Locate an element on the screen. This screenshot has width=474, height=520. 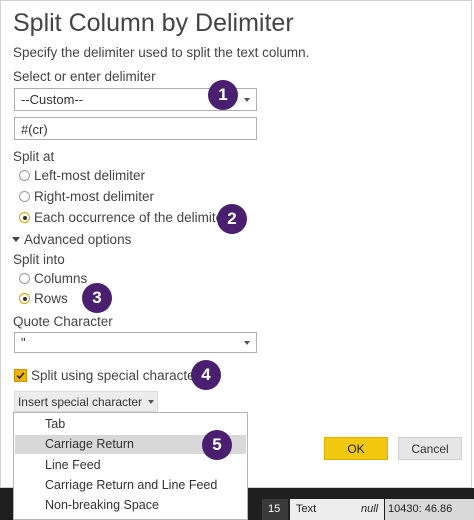
quote-character-label: Quote Character is located at coordinates (63, 321).